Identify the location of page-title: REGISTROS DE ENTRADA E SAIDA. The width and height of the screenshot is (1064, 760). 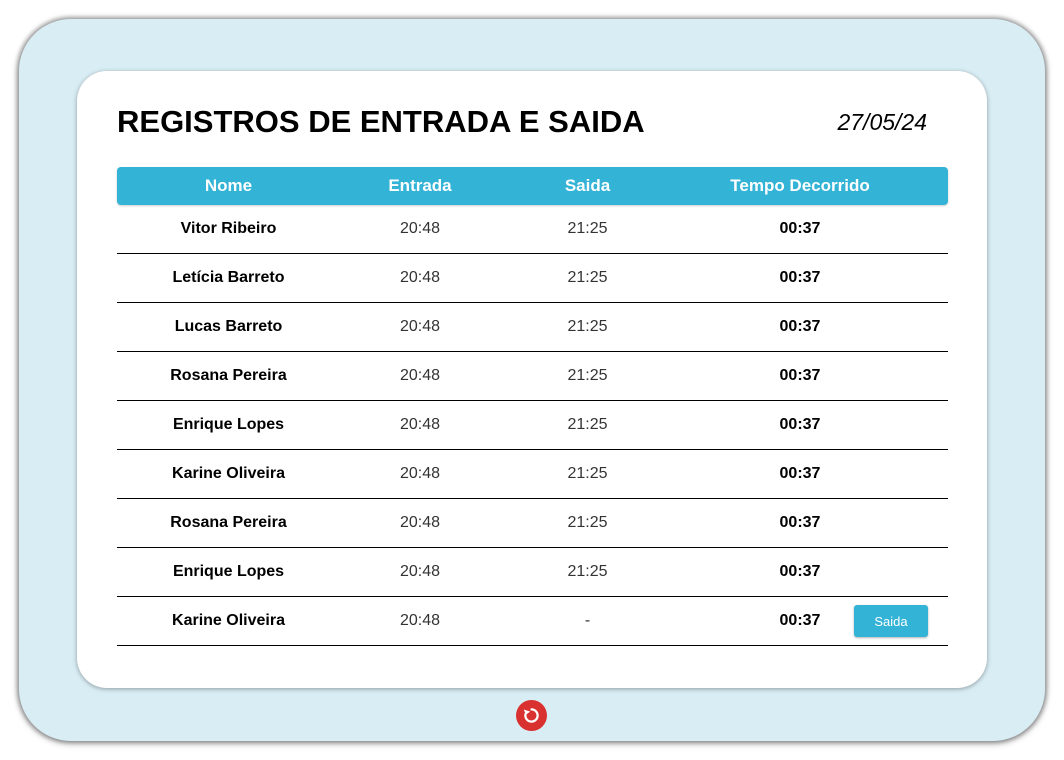
(381, 121).